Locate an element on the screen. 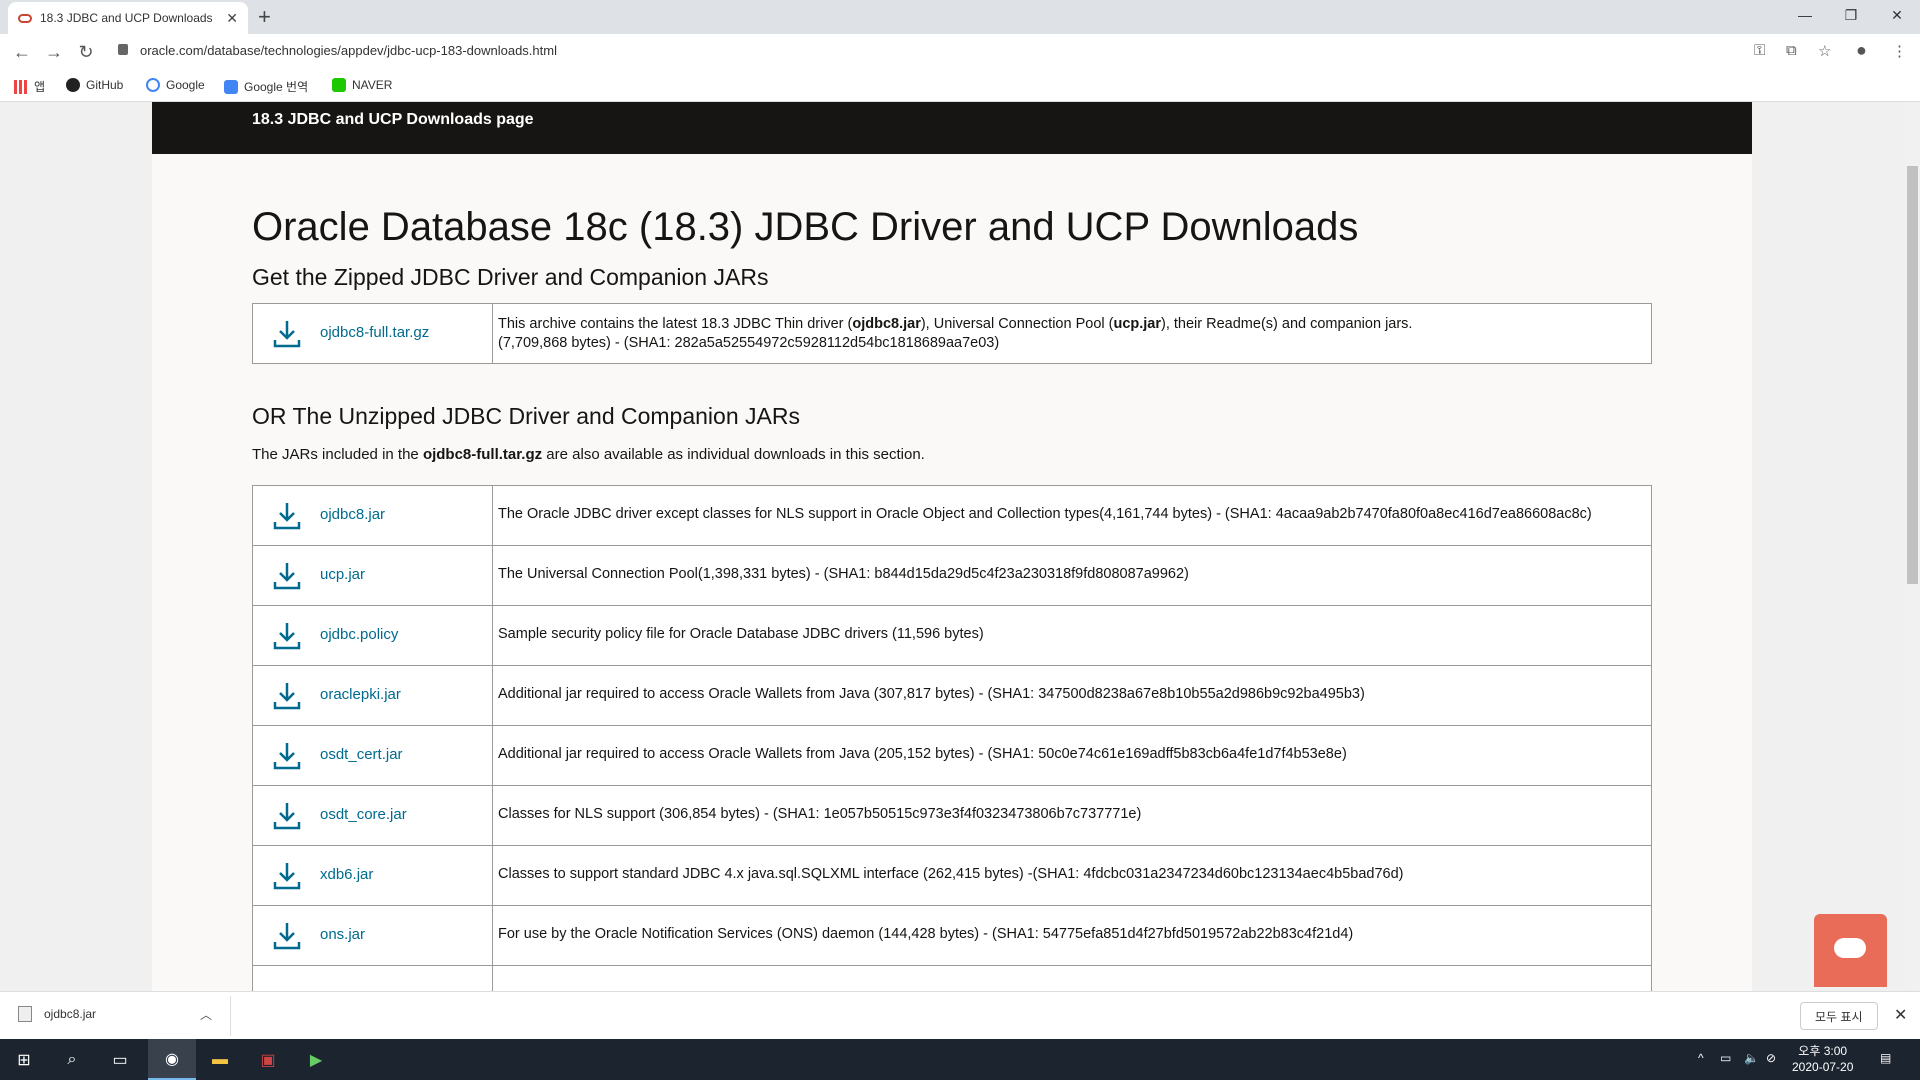  lock-icon is located at coordinates (123, 49).